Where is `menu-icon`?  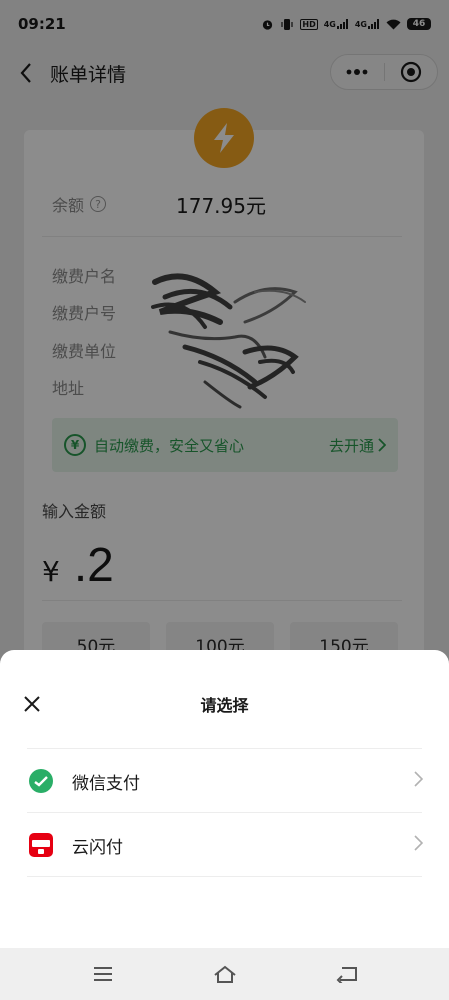 menu-icon is located at coordinates (102, 974).